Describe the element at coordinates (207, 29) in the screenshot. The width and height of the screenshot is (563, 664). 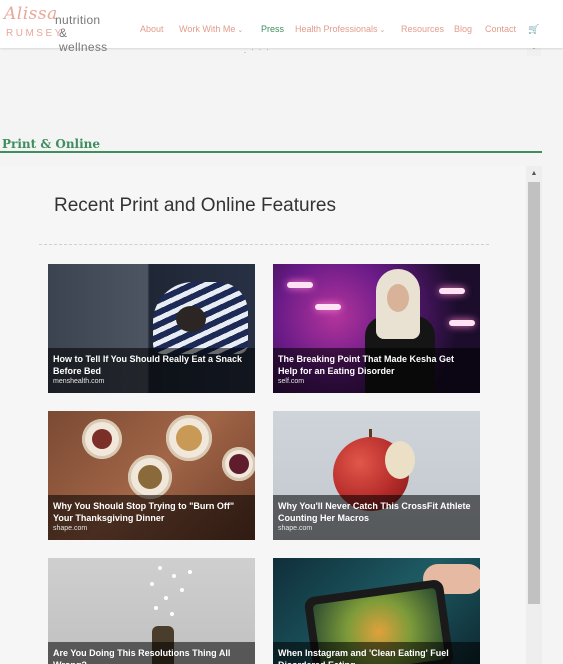
I see `nav-work-with-me-label: Work With Me` at that location.